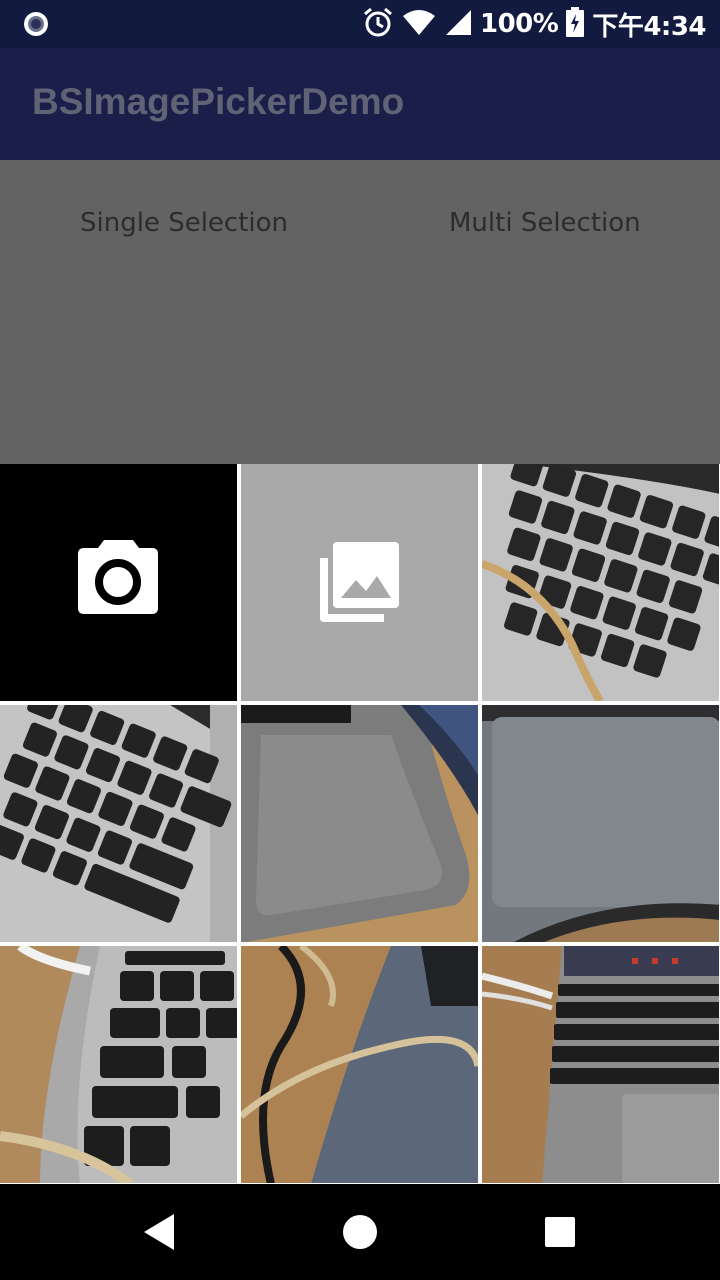 Image resolution: width=720 pixels, height=1280 pixels. I want to click on camera-icon, so click(118, 577).